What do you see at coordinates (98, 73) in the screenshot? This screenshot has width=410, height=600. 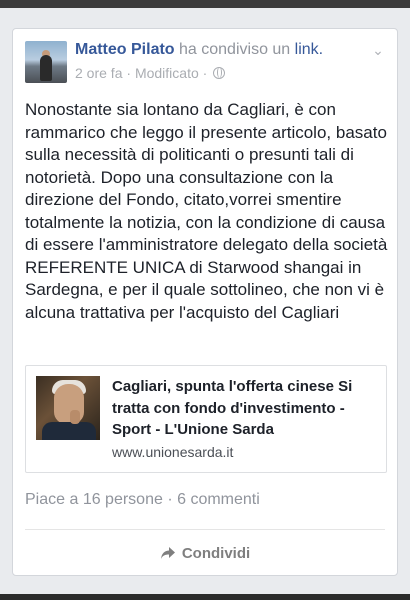 I see `post-time: 2 ore fa` at bounding box center [98, 73].